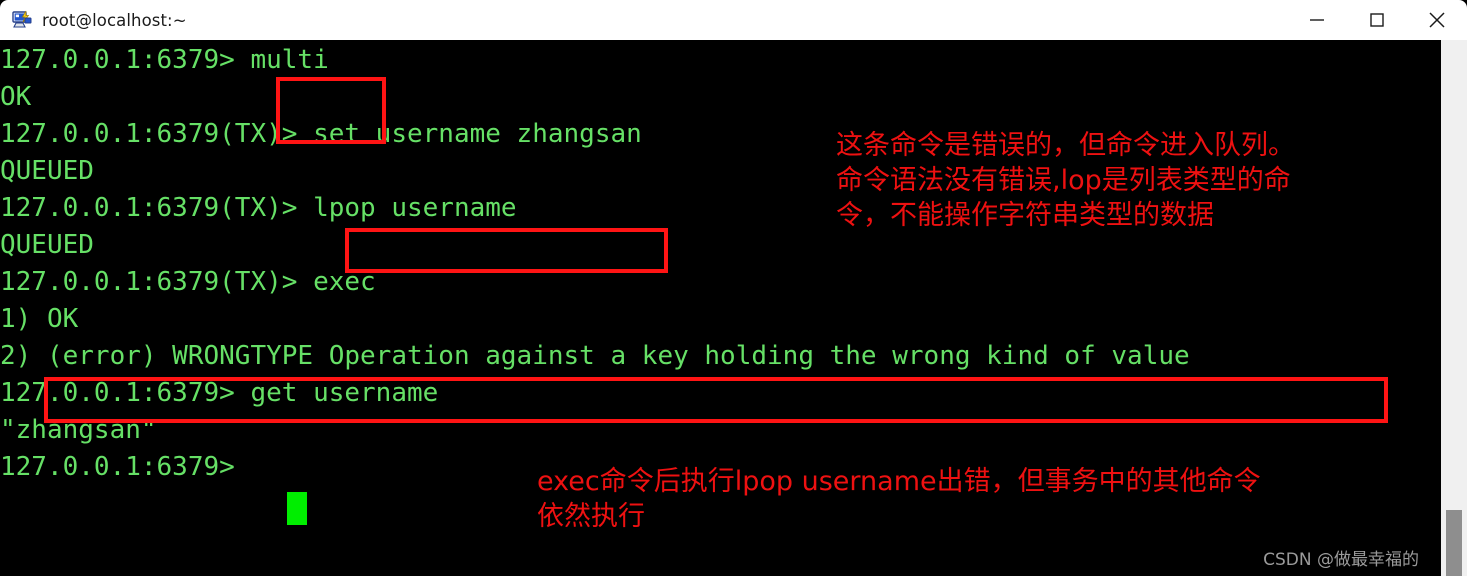  Describe the element at coordinates (1454, 543) in the screenshot. I see `scrollbar-thumb` at that location.